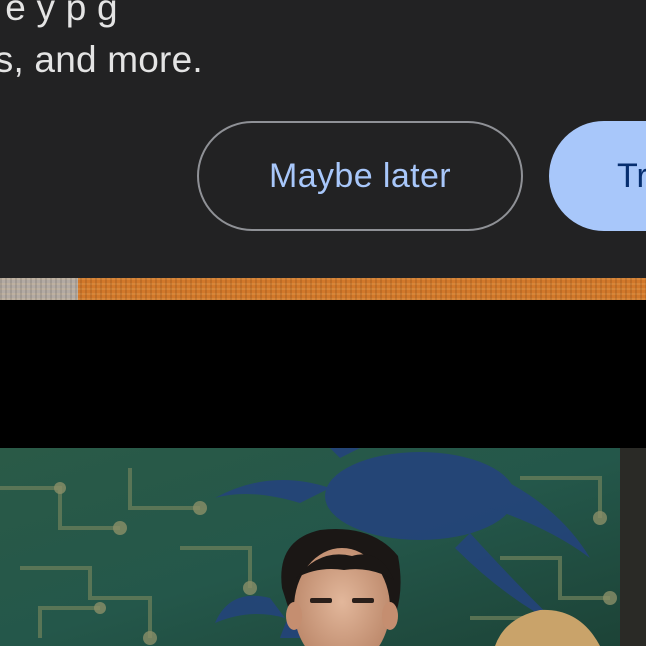  I want to click on promo-description: g e y p g es, and more., so click(101, 43).